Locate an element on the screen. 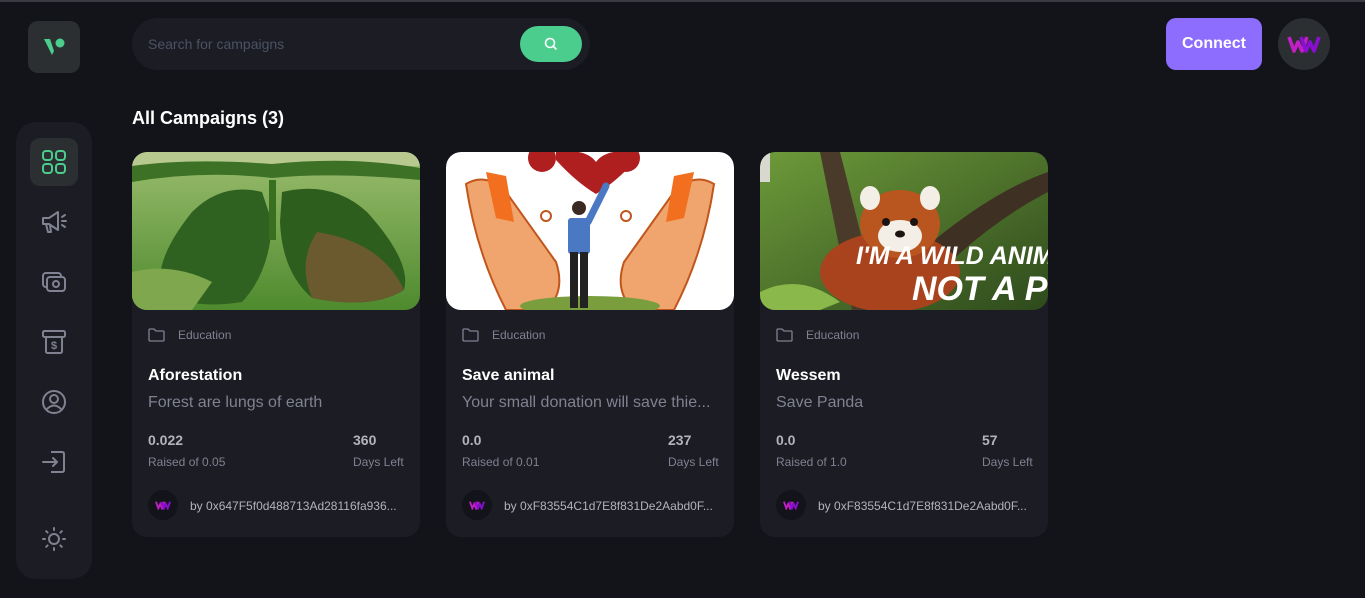  campaign-title: Aforestation is located at coordinates (195, 375).